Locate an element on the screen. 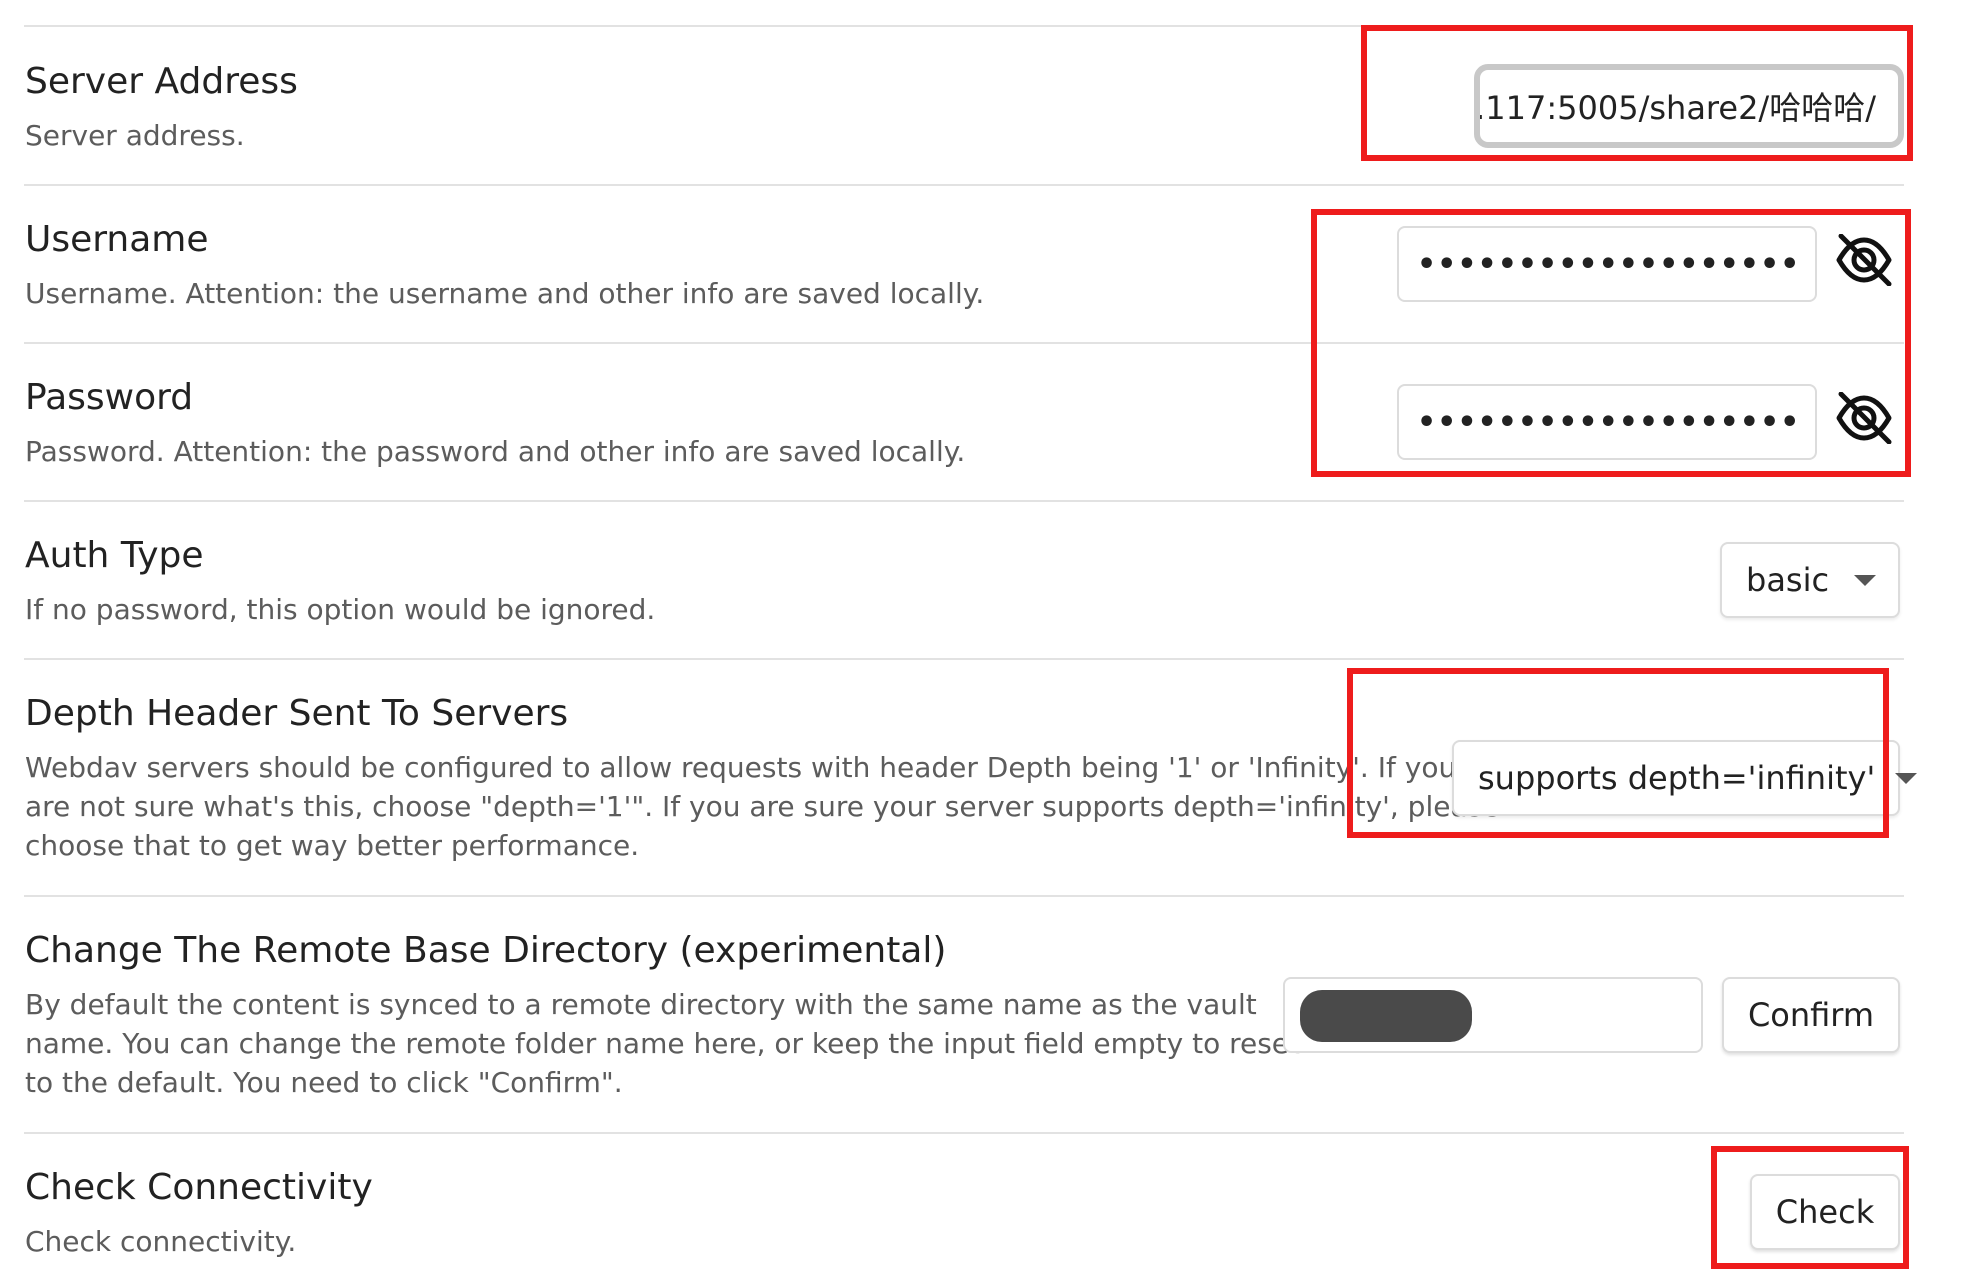 The image size is (1964, 1269). password-input: •••••••••••••••••••••••••••• is located at coordinates (1607, 422).